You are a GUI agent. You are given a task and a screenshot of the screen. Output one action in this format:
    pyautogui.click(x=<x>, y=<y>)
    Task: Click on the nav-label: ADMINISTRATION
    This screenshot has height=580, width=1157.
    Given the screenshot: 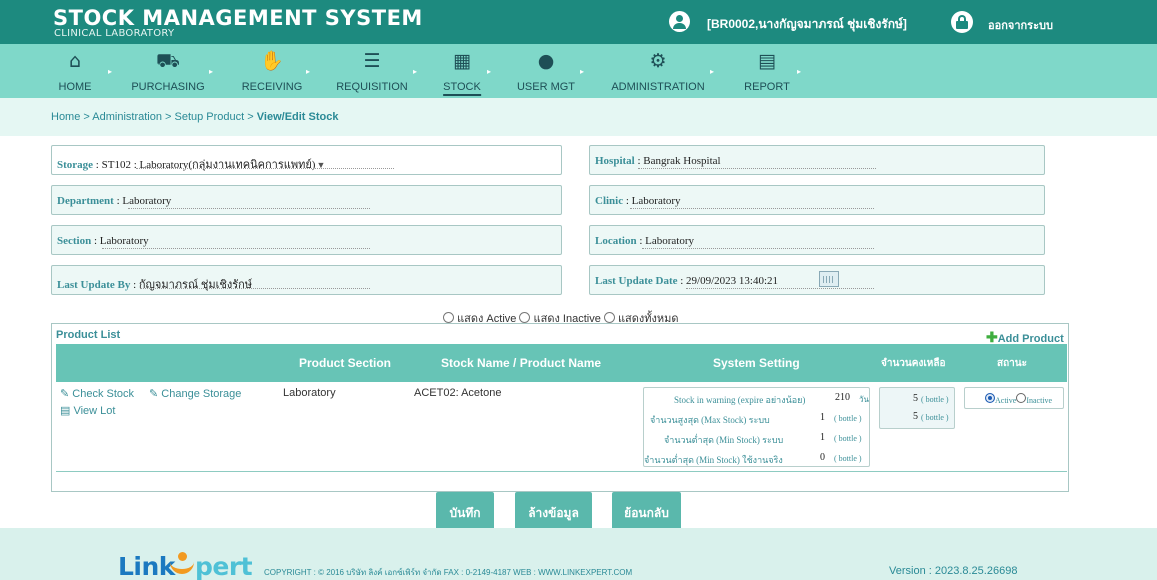 What is the action you would take?
    pyautogui.click(x=658, y=87)
    